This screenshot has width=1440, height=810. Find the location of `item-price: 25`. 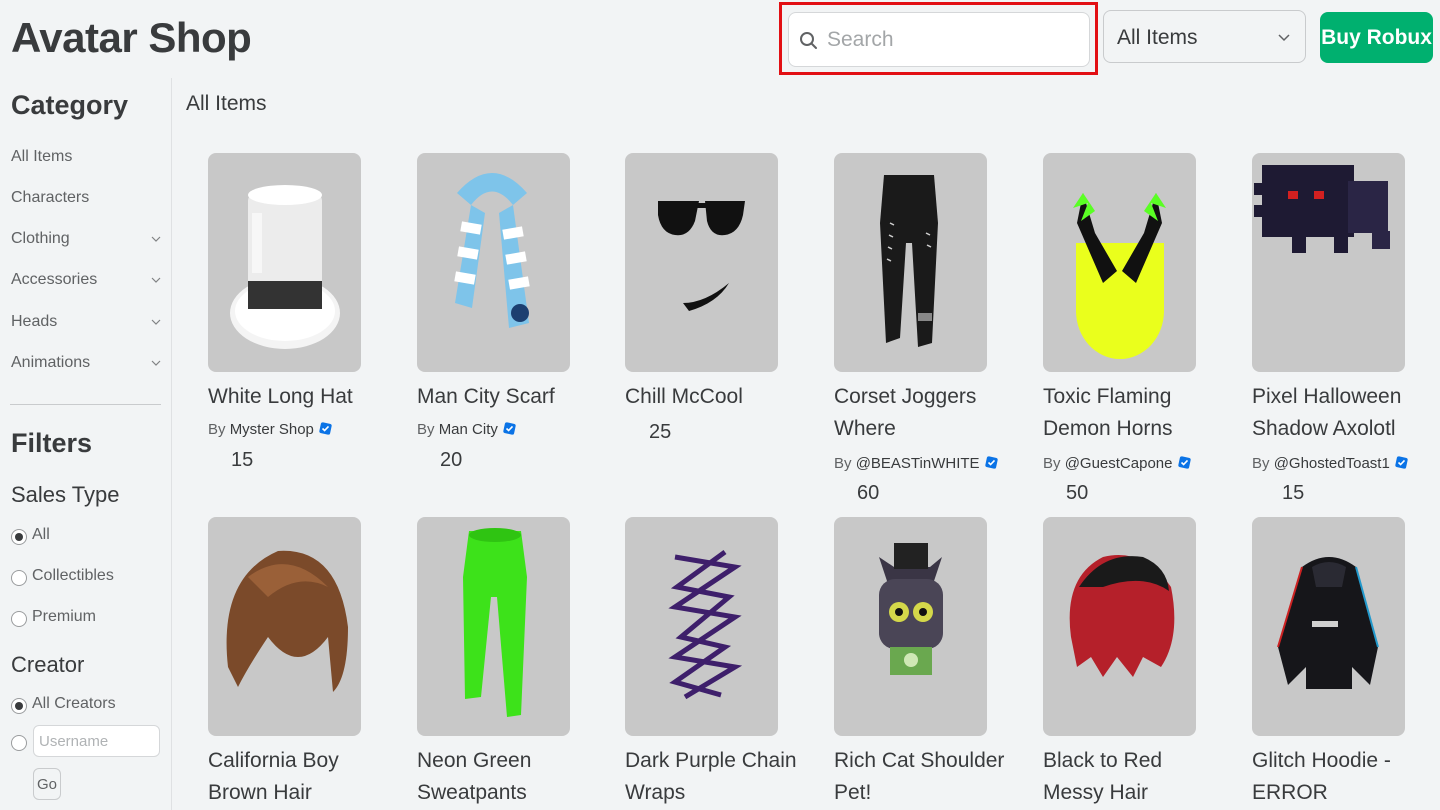

item-price: 25 is located at coordinates (660, 432).